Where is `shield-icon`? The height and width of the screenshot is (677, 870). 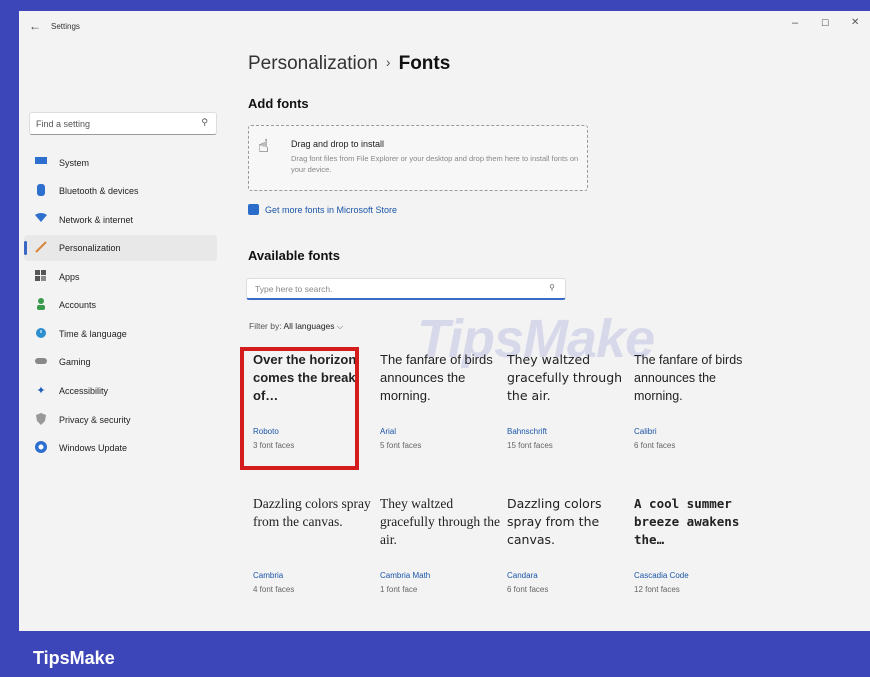
shield-icon is located at coordinates (41, 420).